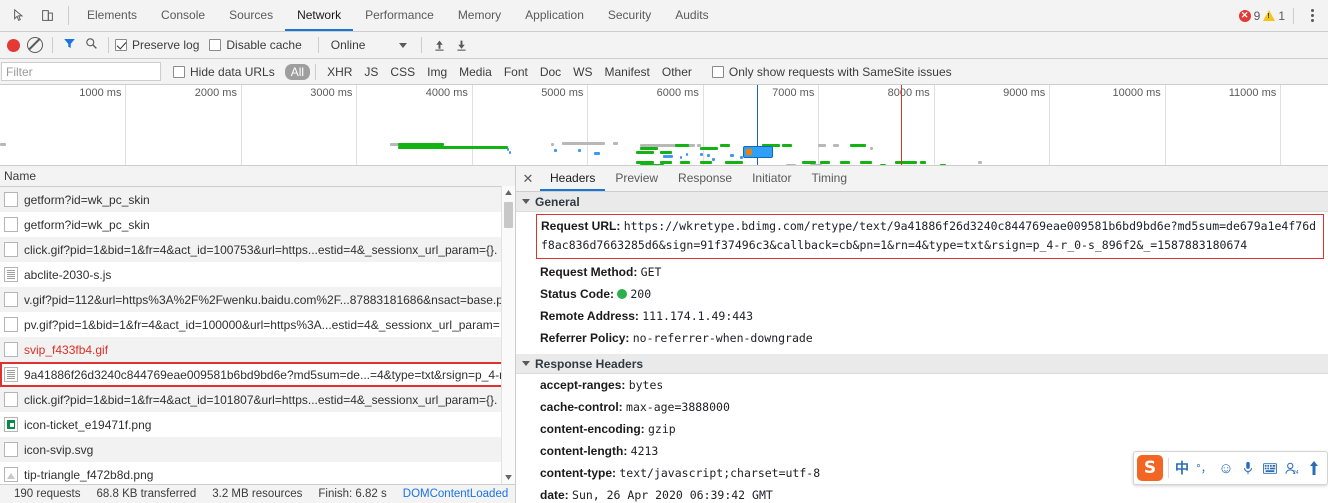  What do you see at coordinates (528, 178) in the screenshot?
I see `close-icon: ✕` at bounding box center [528, 178].